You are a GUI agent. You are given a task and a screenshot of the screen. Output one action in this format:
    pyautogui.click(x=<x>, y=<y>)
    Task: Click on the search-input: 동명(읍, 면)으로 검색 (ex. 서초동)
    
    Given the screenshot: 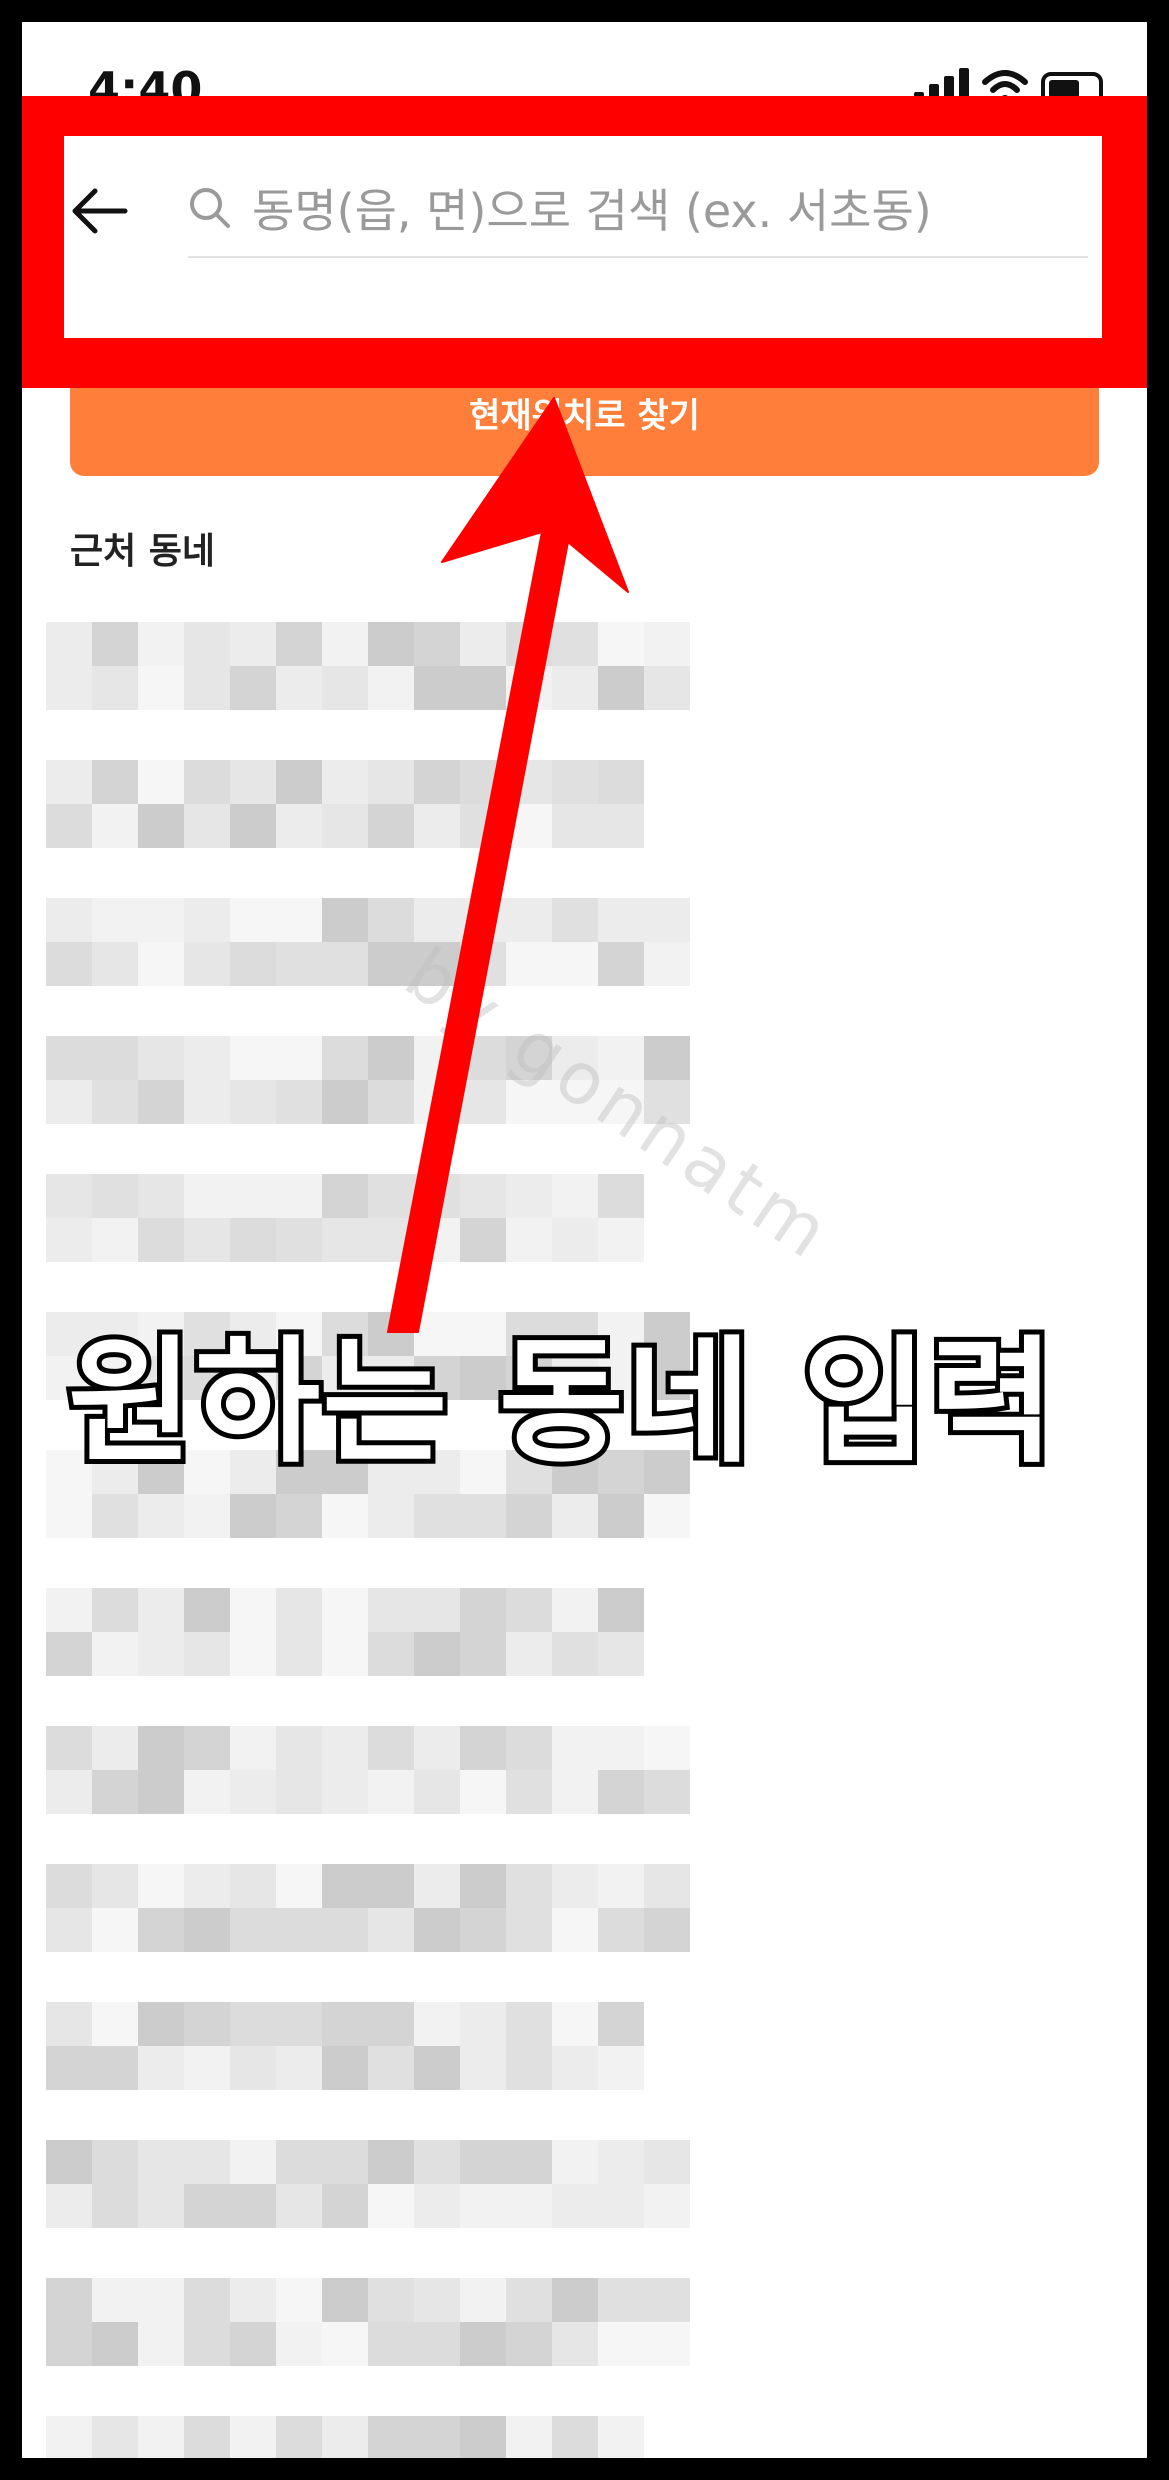 What is the action you would take?
    pyautogui.click(x=638, y=209)
    